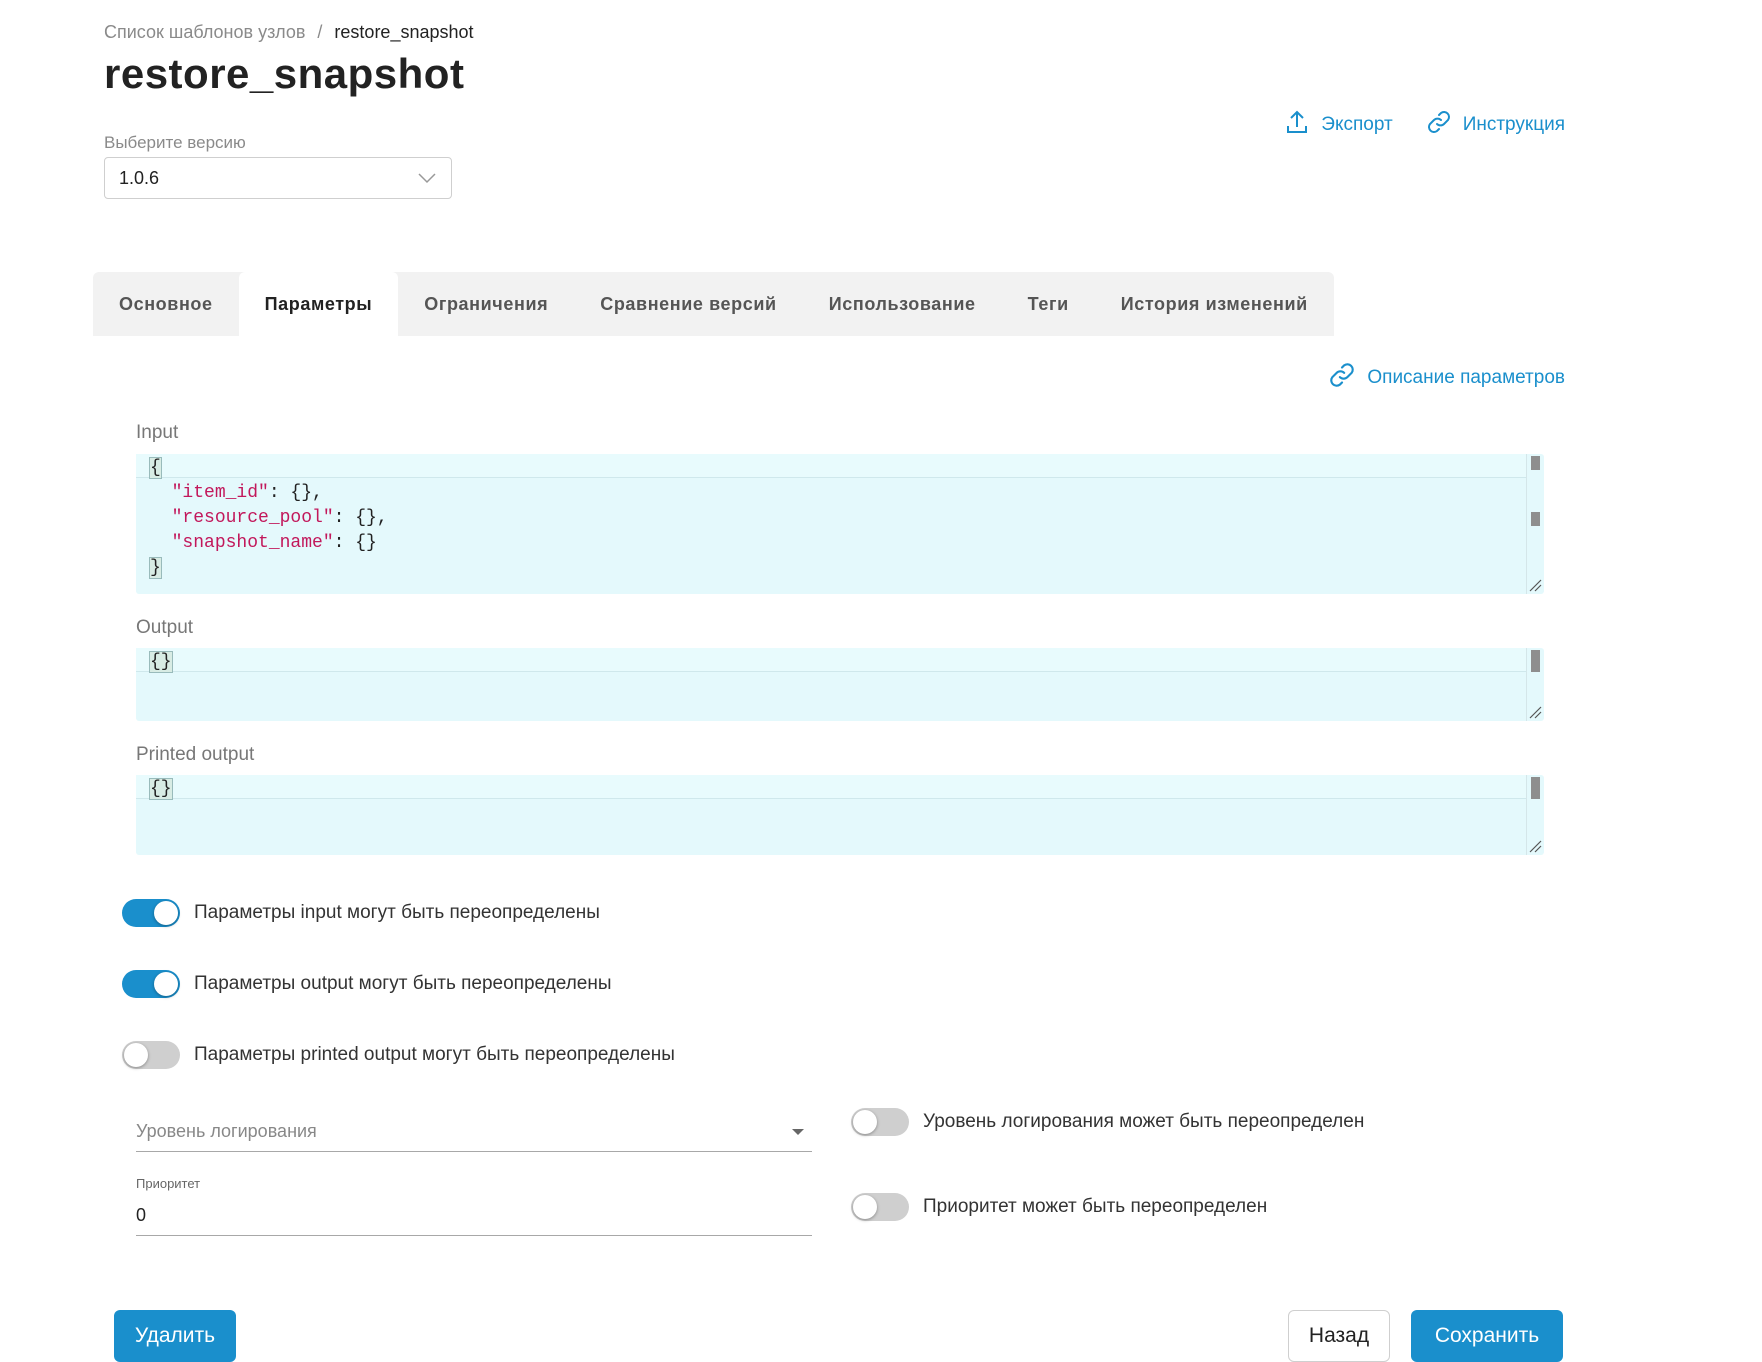 This screenshot has height=1362, width=1762. What do you see at coordinates (688, 304) in the screenshot?
I see `tab-version-compare: Сравнение версий` at bounding box center [688, 304].